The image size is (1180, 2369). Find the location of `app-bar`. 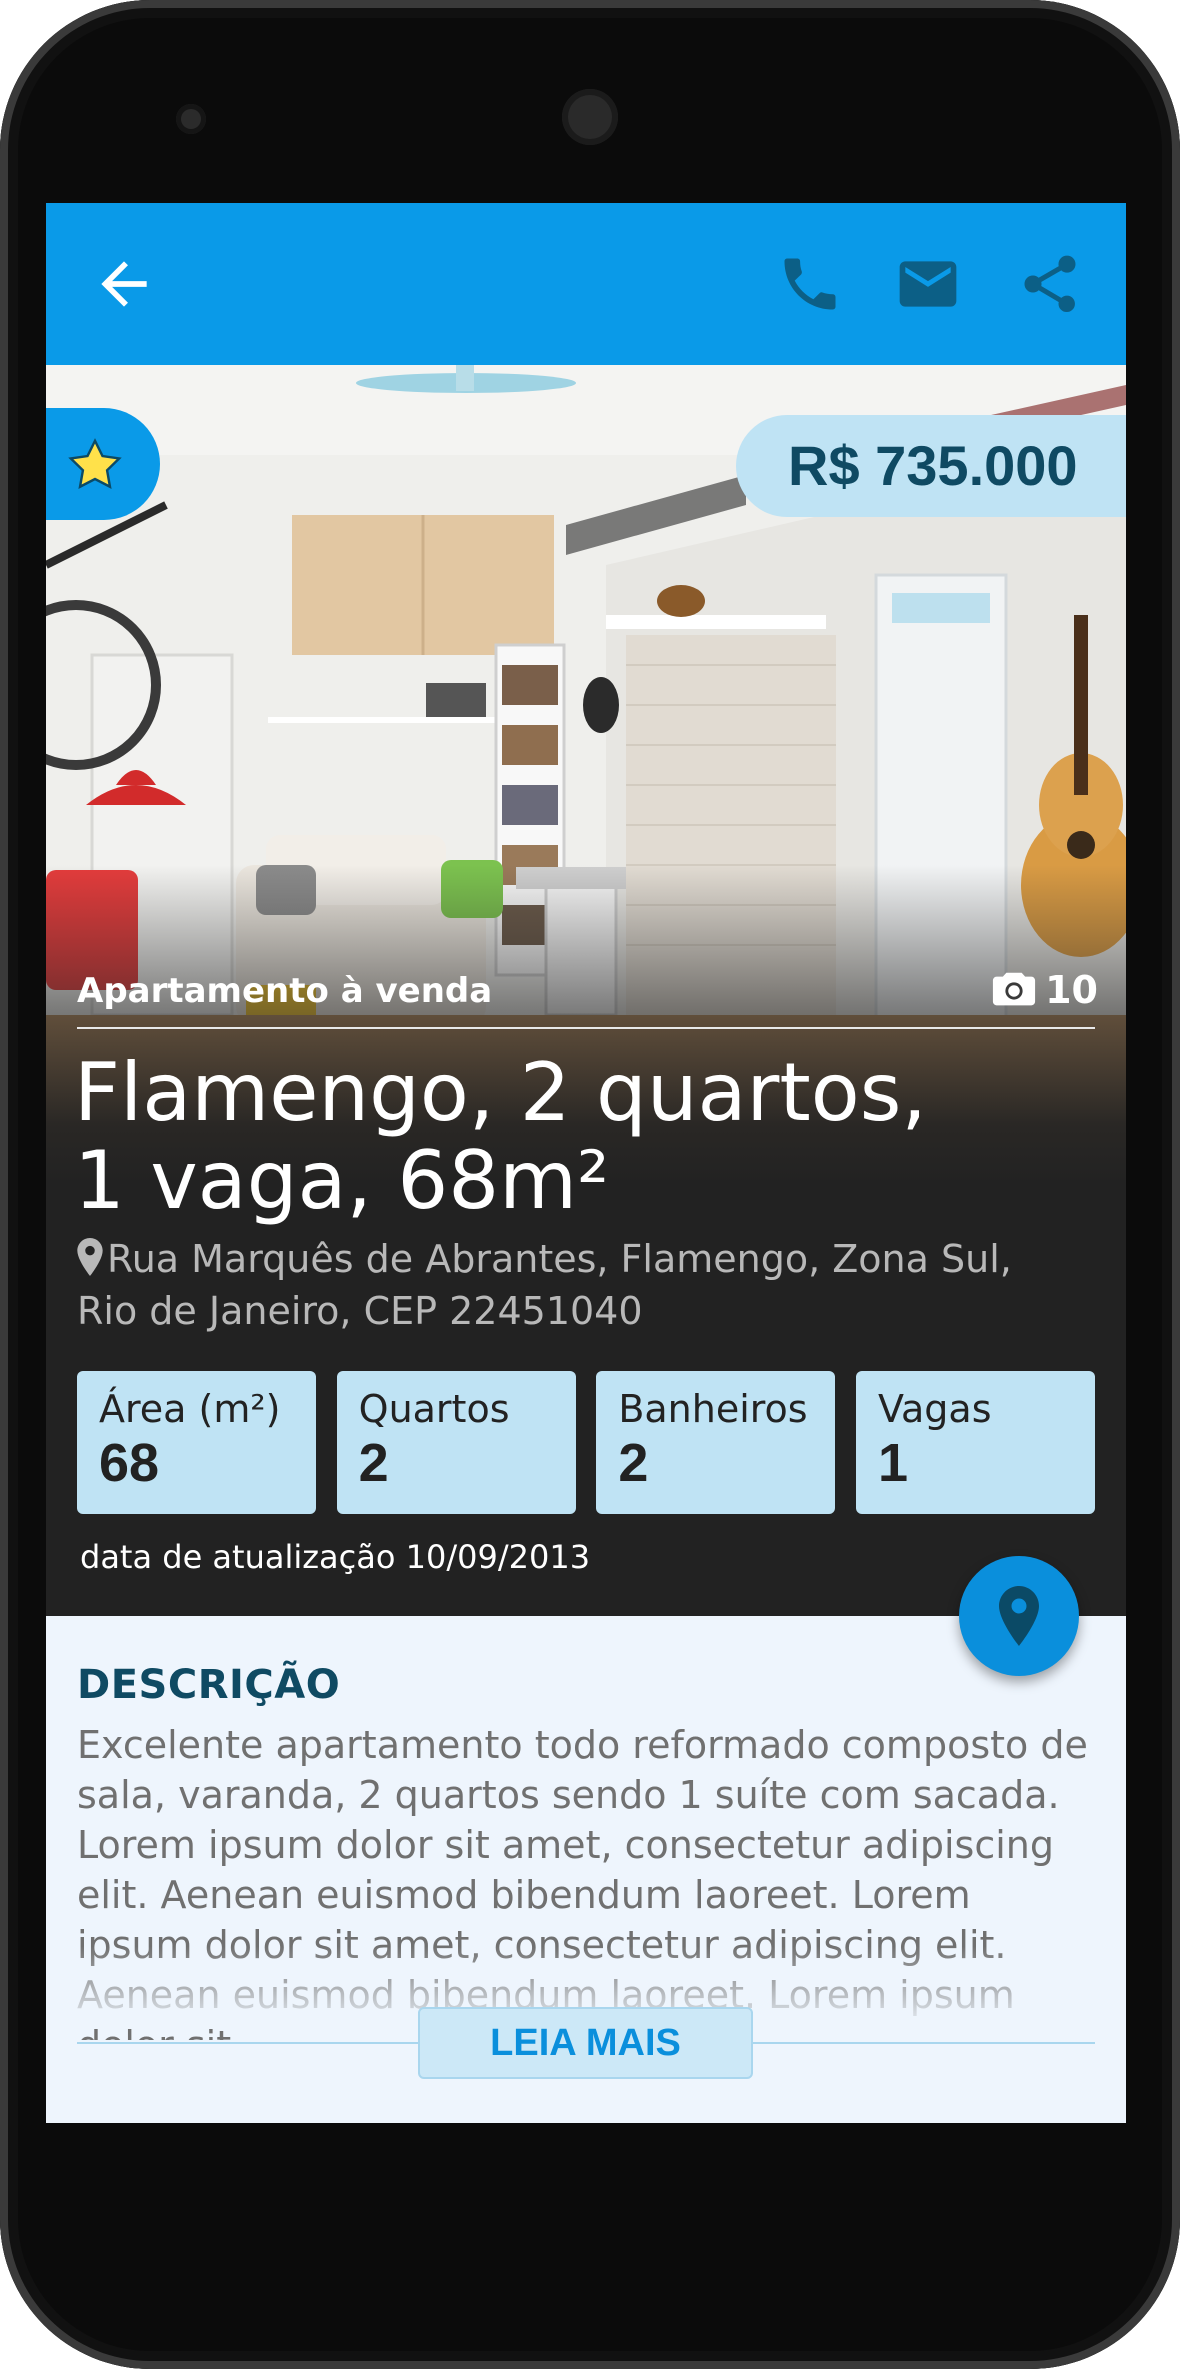

app-bar is located at coordinates (586, 284).